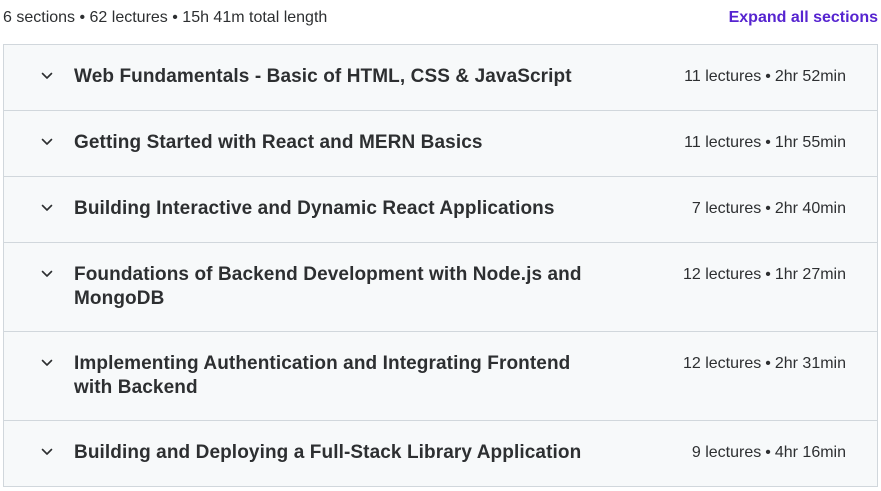 The width and height of the screenshot is (881, 491). What do you see at coordinates (764, 364) in the screenshot?
I see `section-meta: 12 lectures • 2hr 31min` at bounding box center [764, 364].